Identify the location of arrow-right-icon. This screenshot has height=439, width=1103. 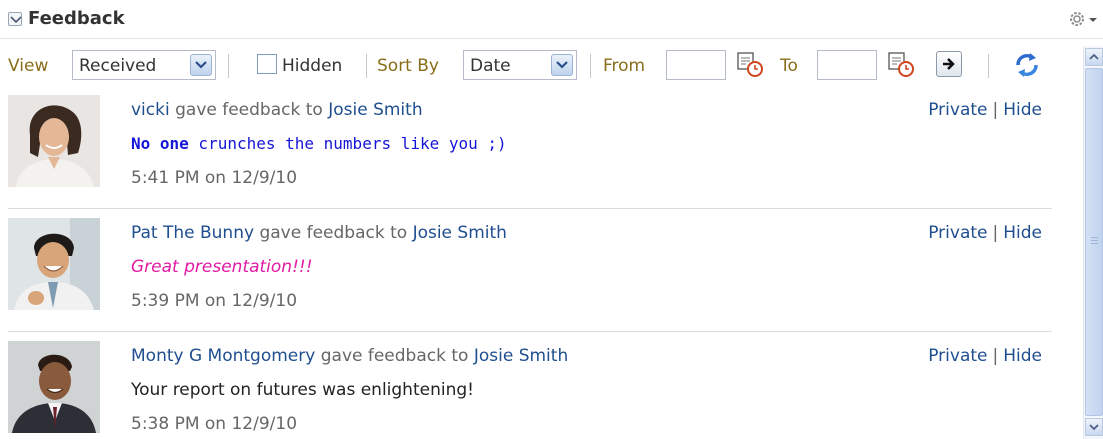
(949, 64).